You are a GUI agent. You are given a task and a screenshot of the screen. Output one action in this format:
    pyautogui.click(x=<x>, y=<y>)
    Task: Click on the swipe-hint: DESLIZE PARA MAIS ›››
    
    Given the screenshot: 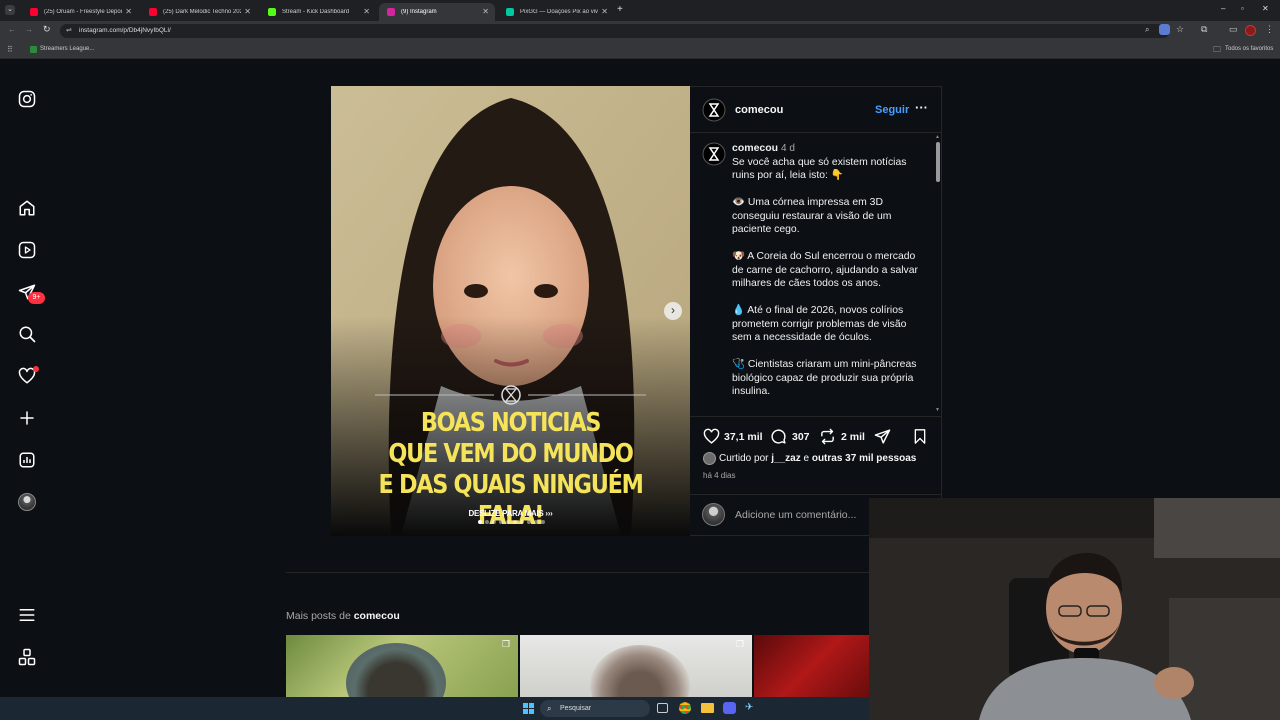 What is the action you would take?
    pyautogui.click(x=510, y=513)
    